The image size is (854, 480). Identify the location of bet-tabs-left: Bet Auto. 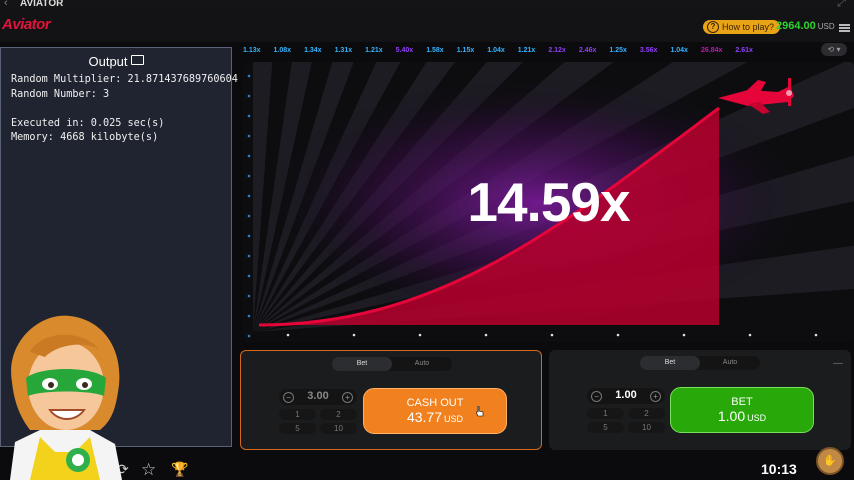
(392, 364).